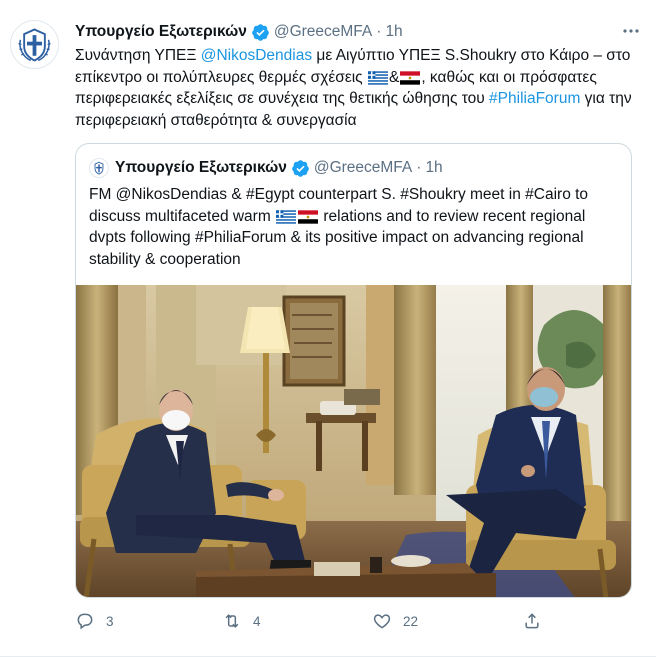 The width and height of the screenshot is (656, 657). What do you see at coordinates (363, 167) in the screenshot?
I see `quoted-author-handle: @GreeceMFA` at bounding box center [363, 167].